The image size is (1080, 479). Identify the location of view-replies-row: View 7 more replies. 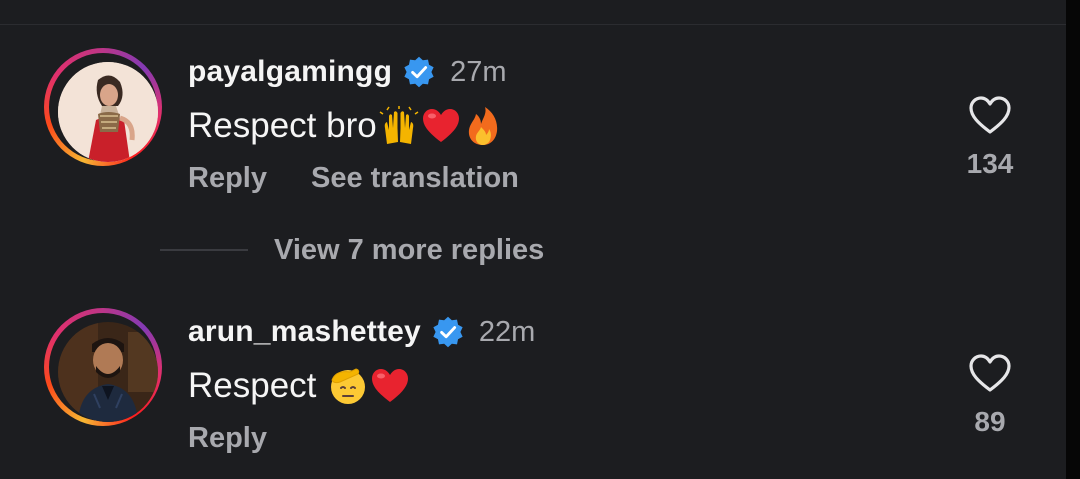
(352, 250).